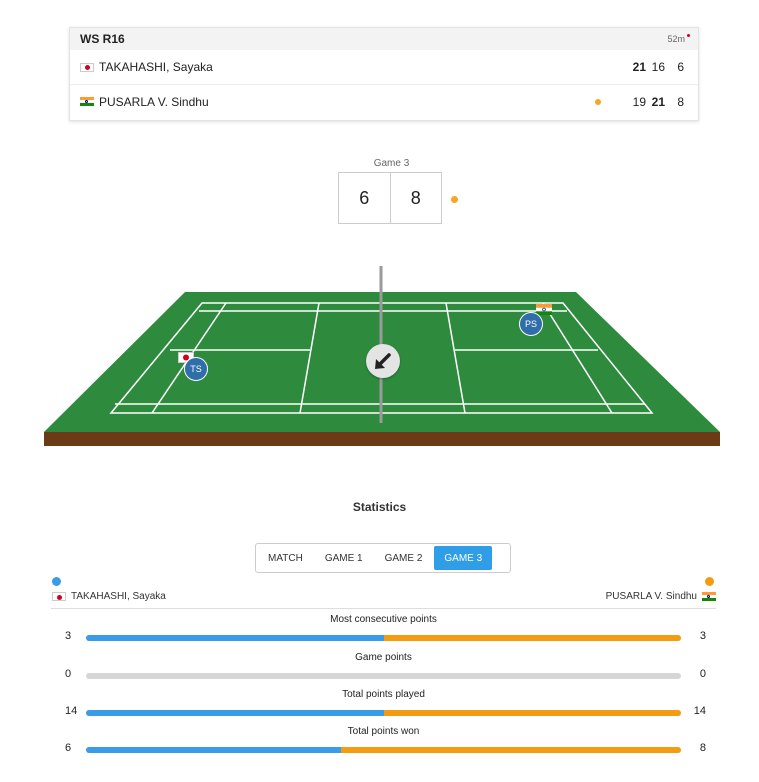 The height and width of the screenshot is (782, 759). What do you see at coordinates (702, 674) in the screenshot?
I see `stat-right-value: 0` at bounding box center [702, 674].